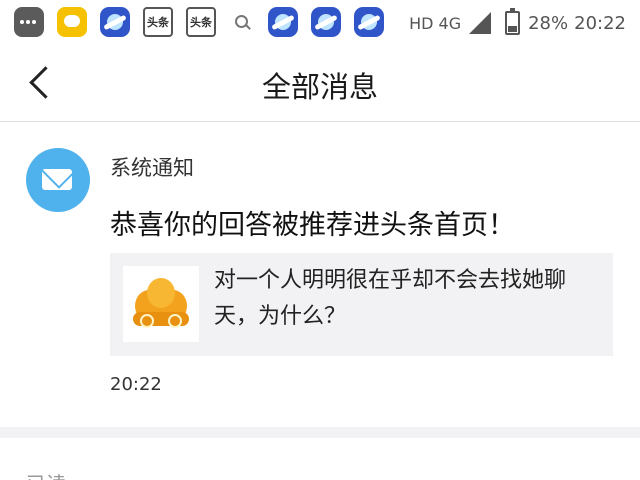 The image size is (640, 480). Describe the element at coordinates (58, 180) in the screenshot. I see `mail-icon` at that location.